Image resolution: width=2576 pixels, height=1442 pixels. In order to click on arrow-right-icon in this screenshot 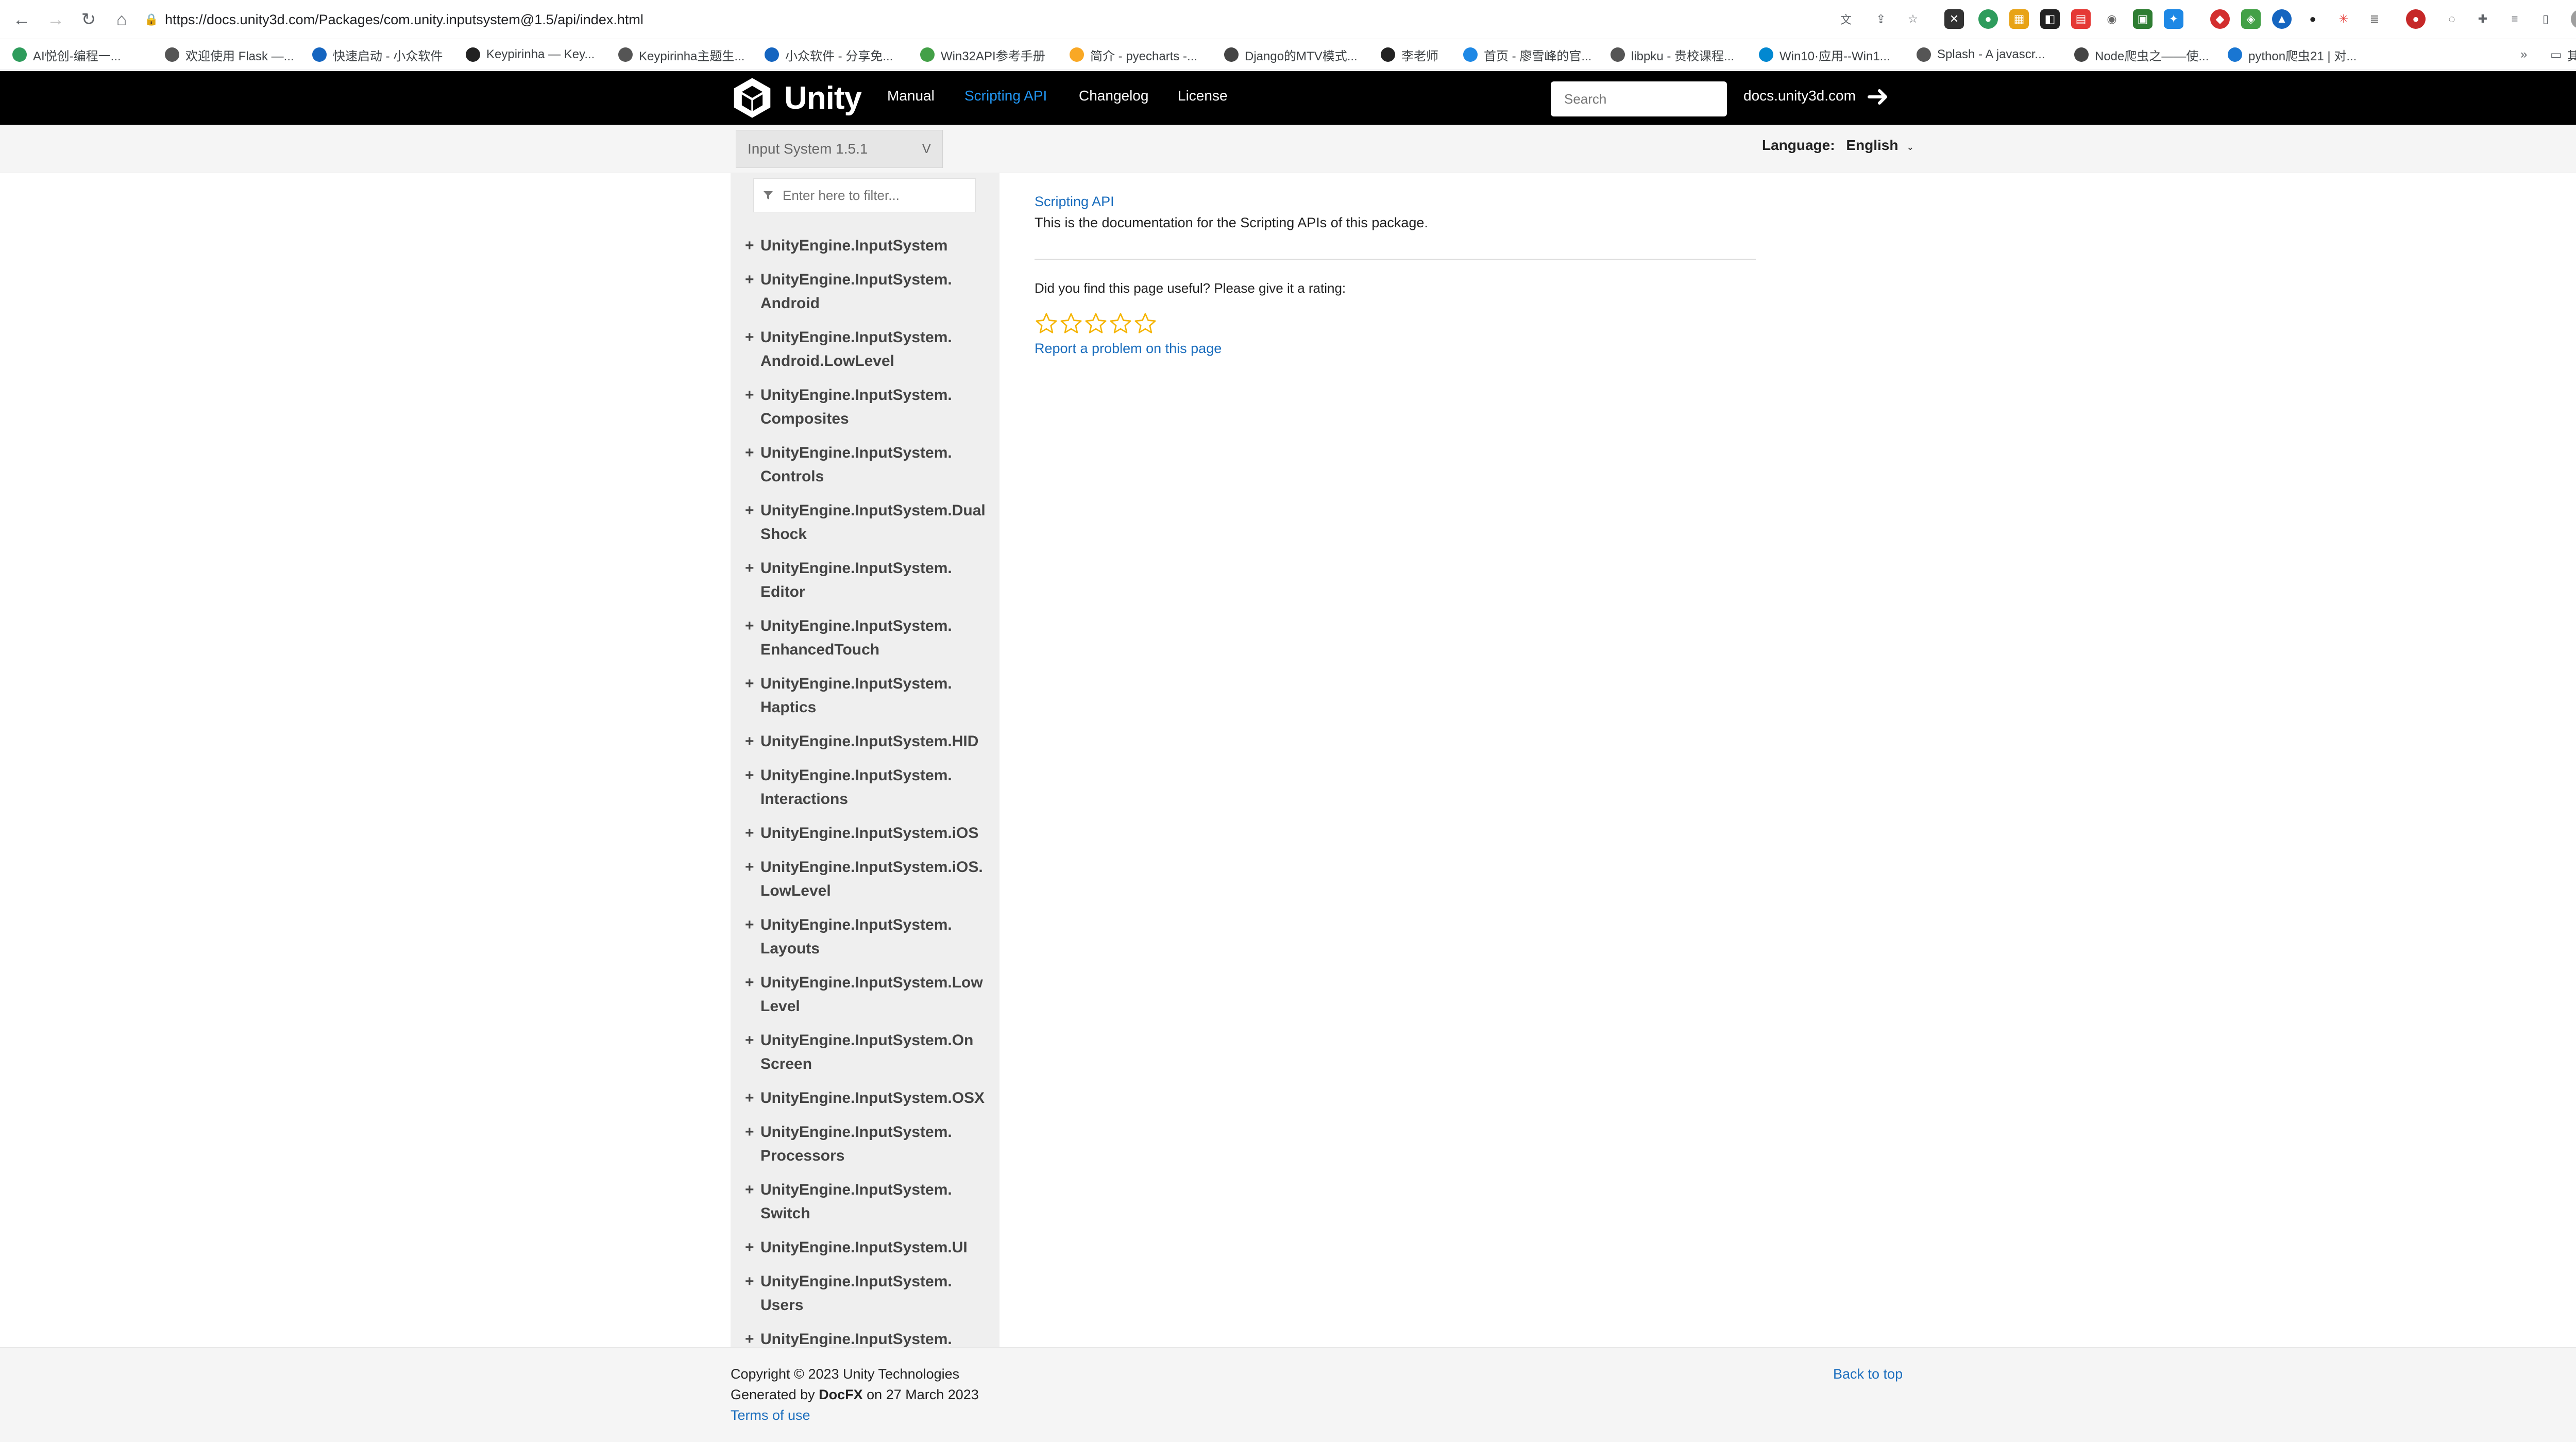, I will do `click(1878, 97)`.